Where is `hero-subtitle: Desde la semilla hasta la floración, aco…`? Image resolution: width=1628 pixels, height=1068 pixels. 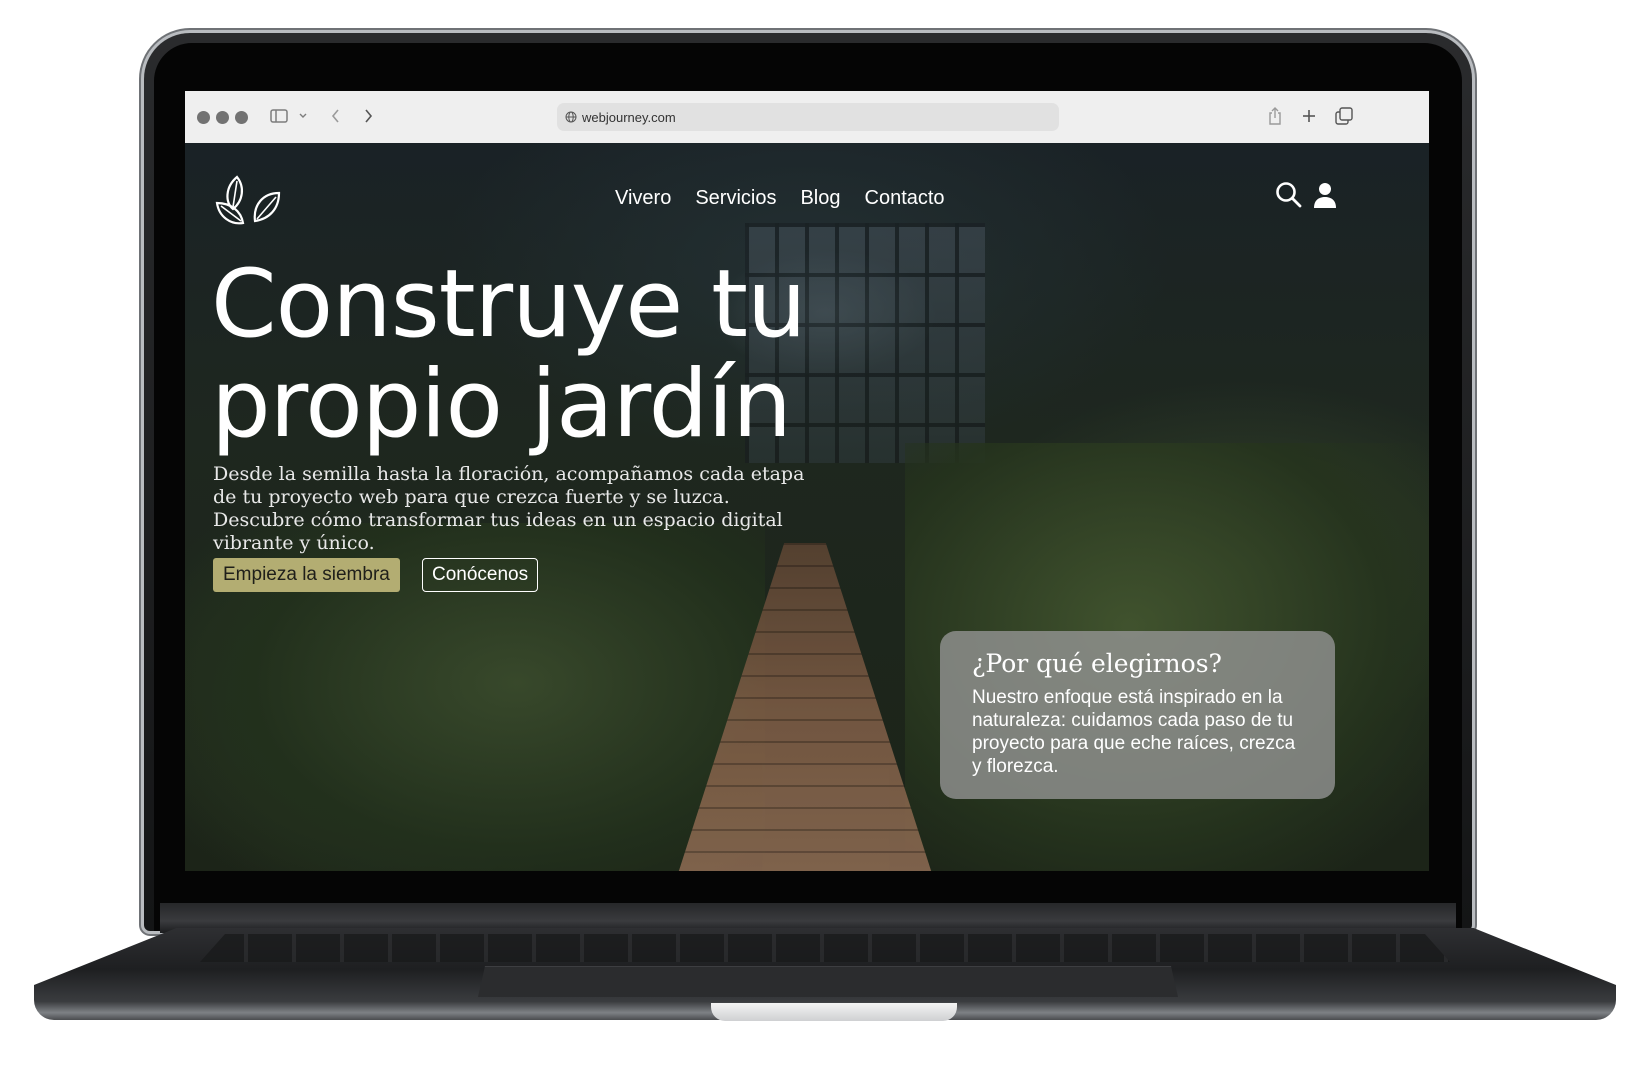 hero-subtitle: Desde la semilla hasta la floración, aco… is located at coordinates (509, 508).